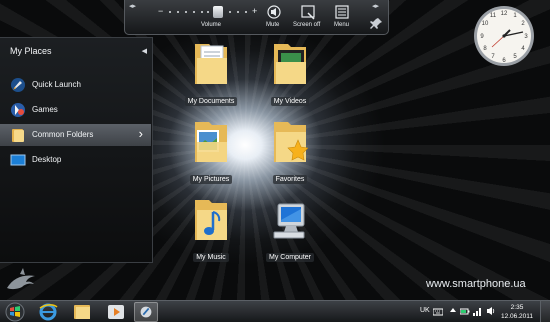 The height and width of the screenshot is (322, 550). I want to click on menu-label: Menu, so click(342, 25).